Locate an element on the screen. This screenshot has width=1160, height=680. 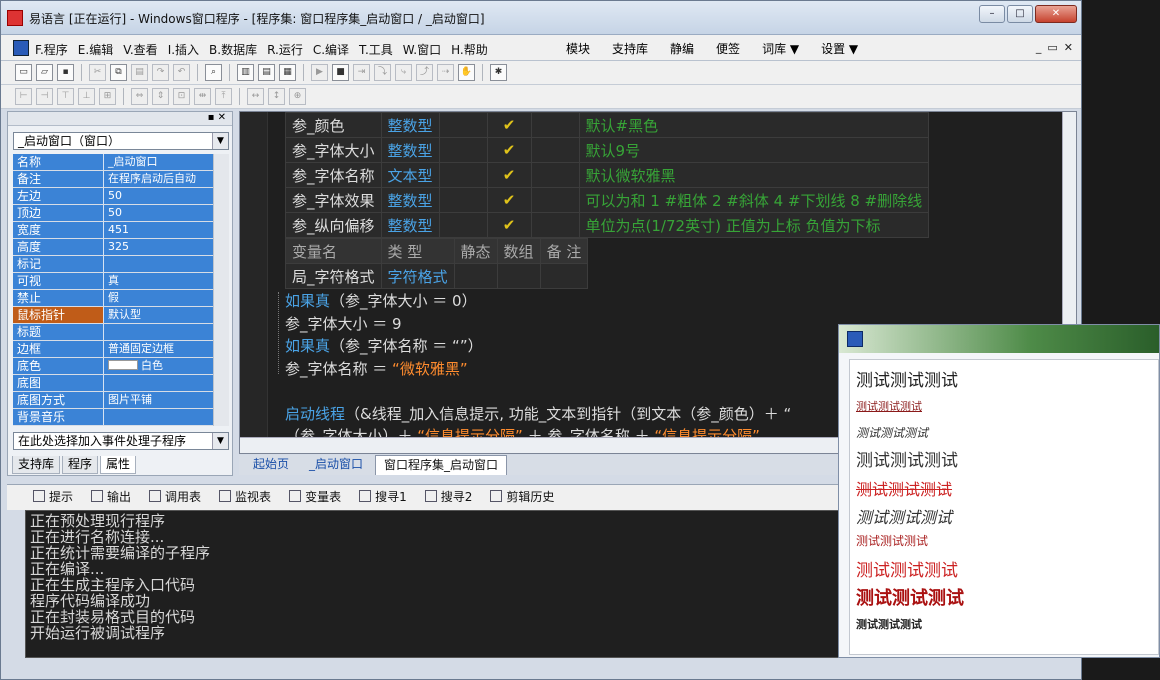
layout-1-icon: ▥ is located at coordinates (245, 72).